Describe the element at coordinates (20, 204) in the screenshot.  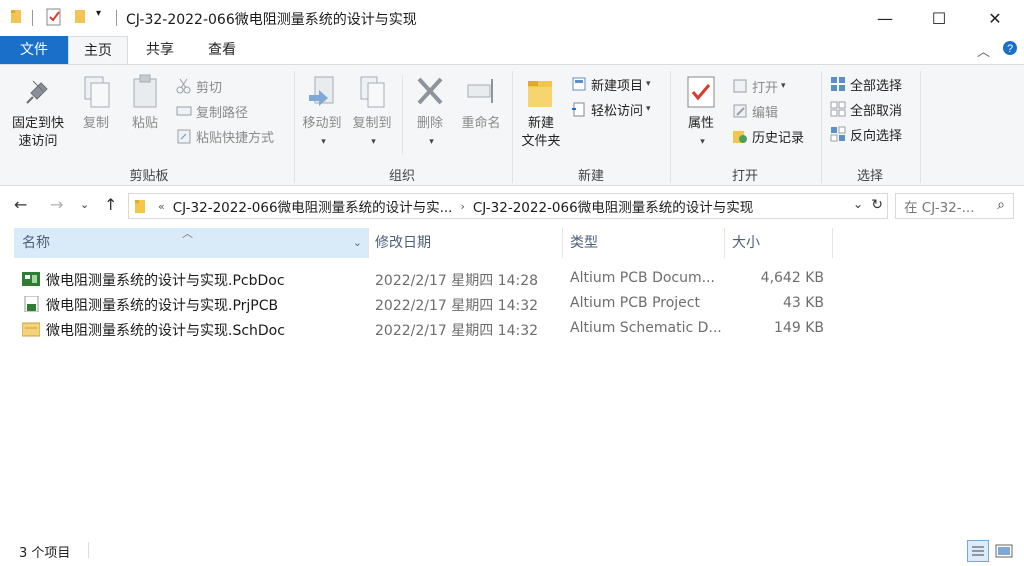
I see `back-arrow-icon: ←` at that location.